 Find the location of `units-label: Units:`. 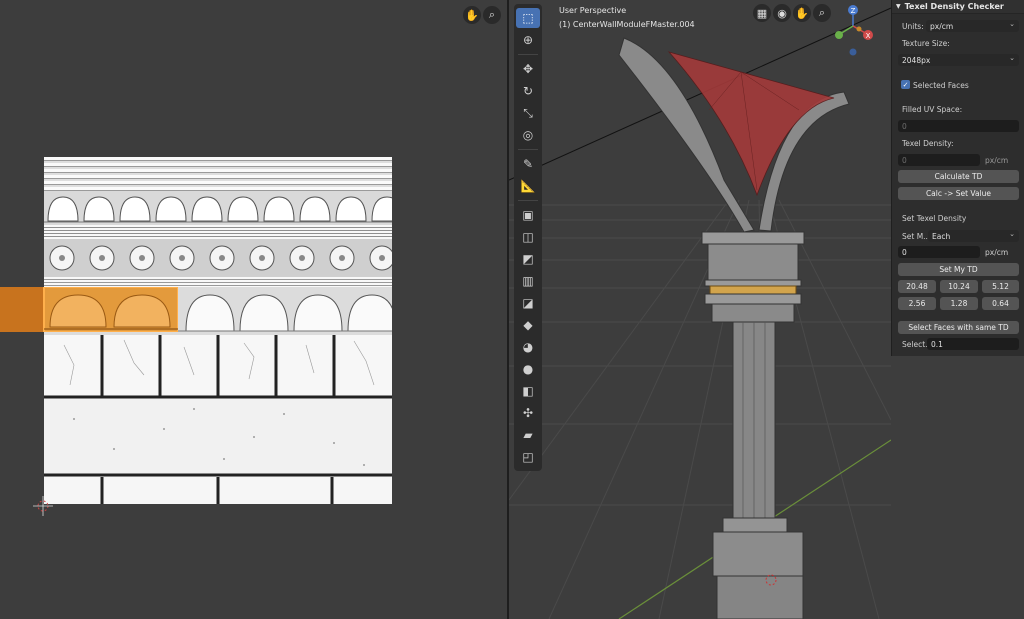

units-label: Units: is located at coordinates (913, 26).